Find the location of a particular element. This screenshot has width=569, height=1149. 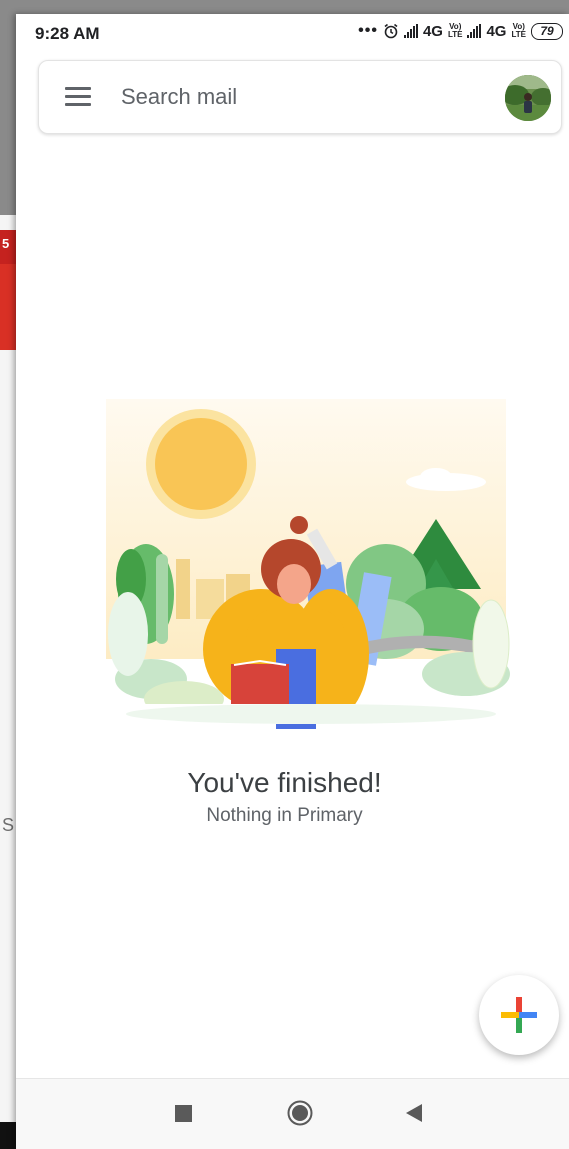

battery-icon: 79 is located at coordinates (547, 31).